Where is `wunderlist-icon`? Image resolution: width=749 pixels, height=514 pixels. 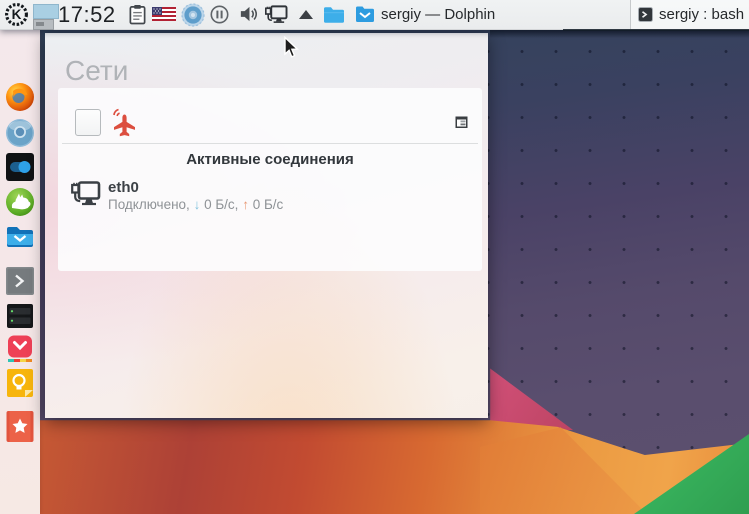
wunderlist-icon is located at coordinates (20, 426).